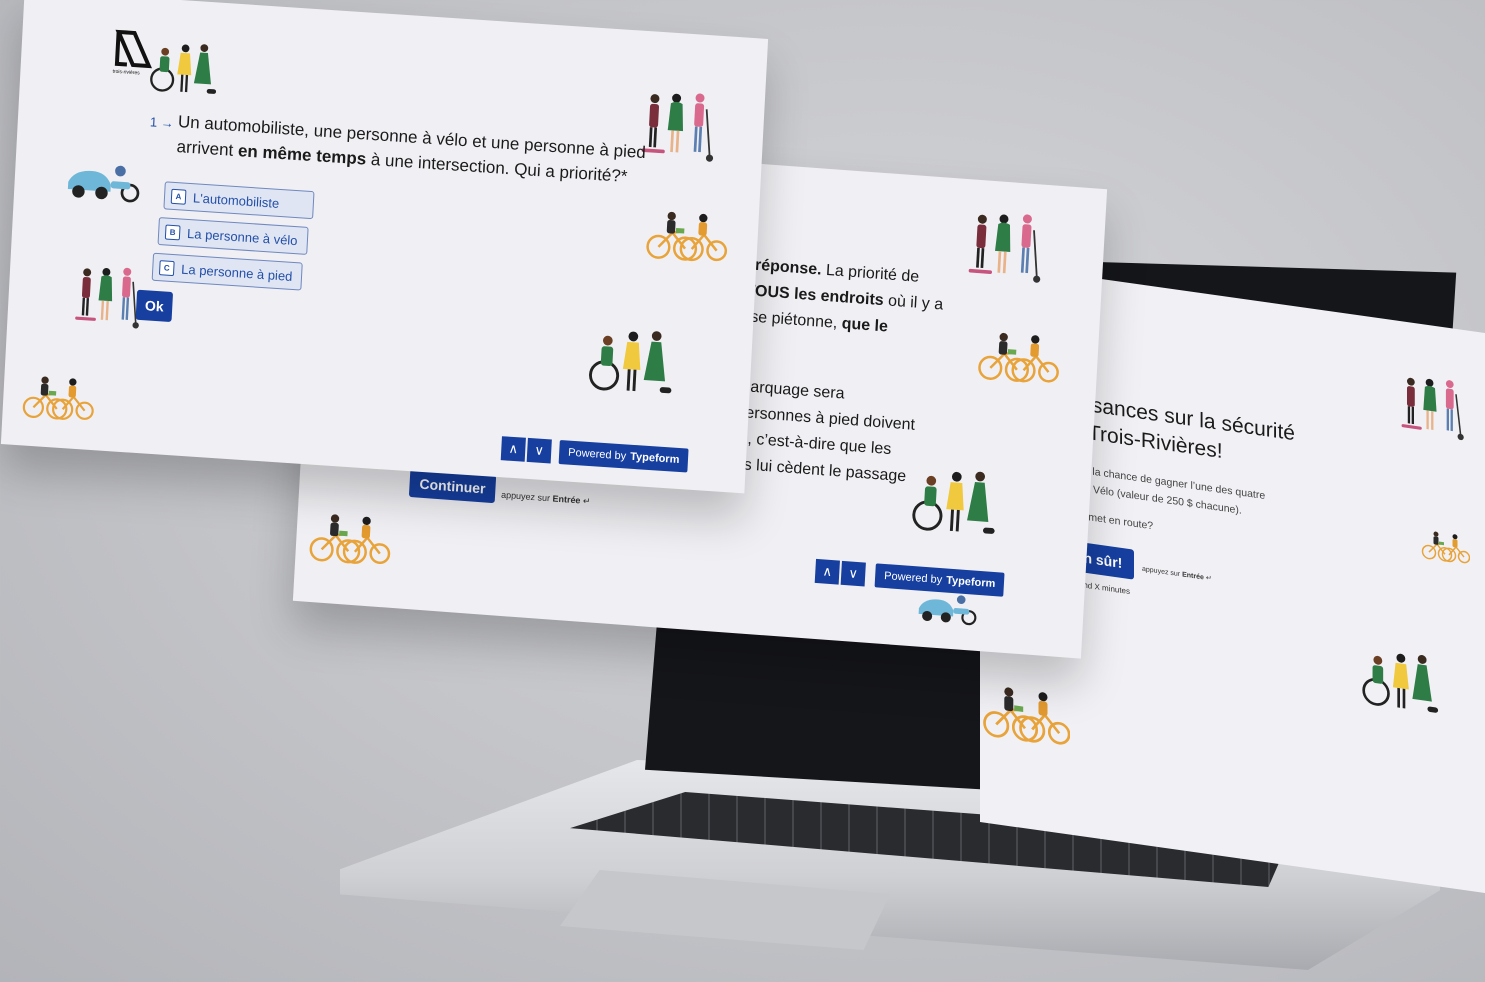 This screenshot has height=982, width=1485. I want to click on question-line-2-pre: arrivent, so click(207, 148).